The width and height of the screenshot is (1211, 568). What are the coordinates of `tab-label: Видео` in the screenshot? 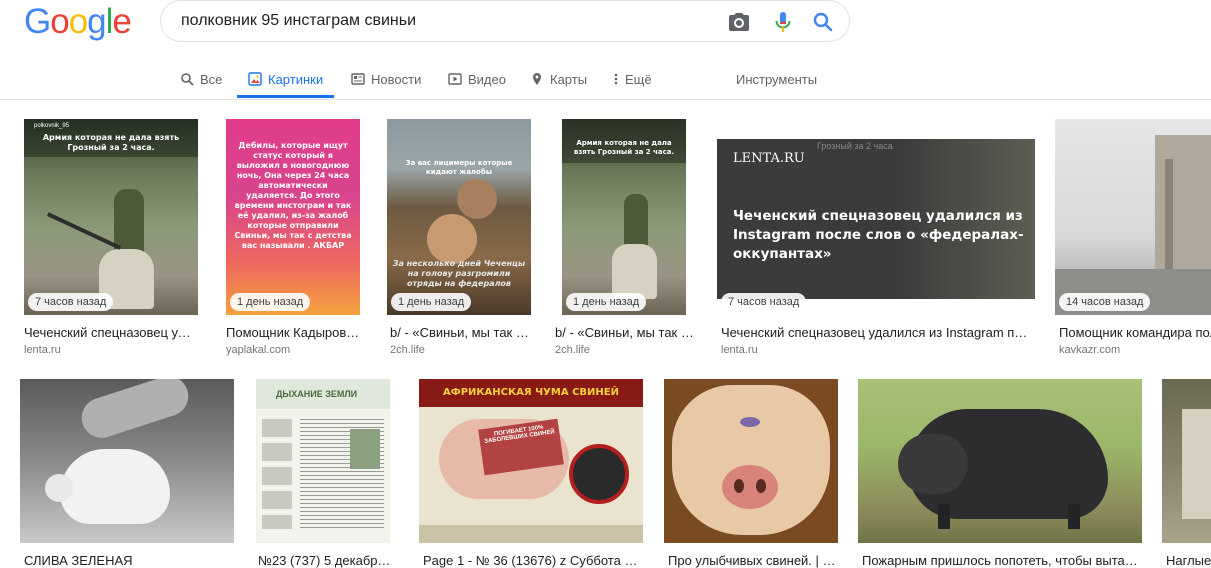 It's located at (487, 79).